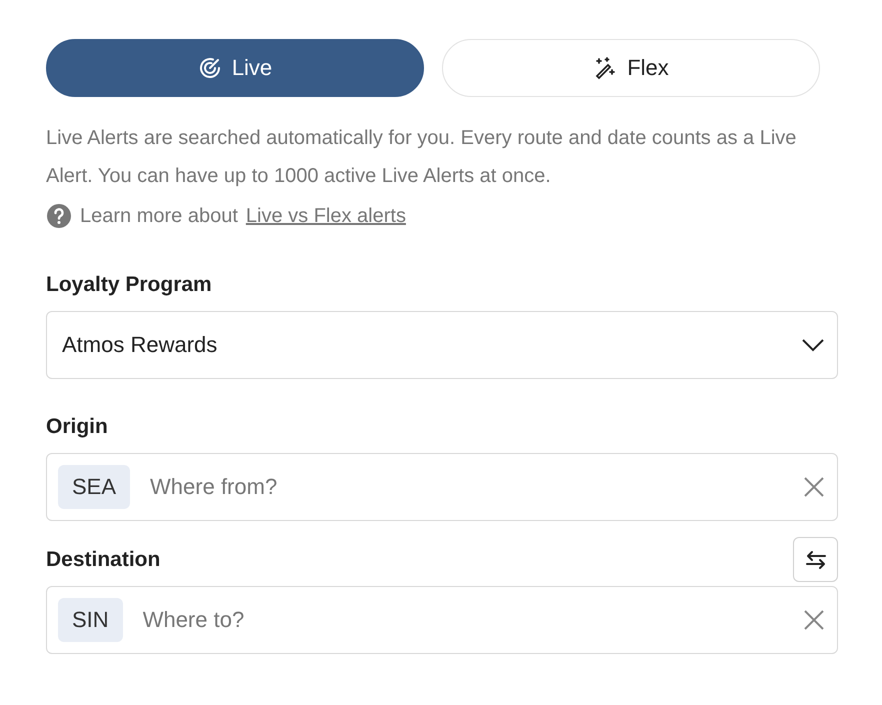 This screenshot has width=882, height=705. I want to click on field-label: Origin, so click(77, 427).